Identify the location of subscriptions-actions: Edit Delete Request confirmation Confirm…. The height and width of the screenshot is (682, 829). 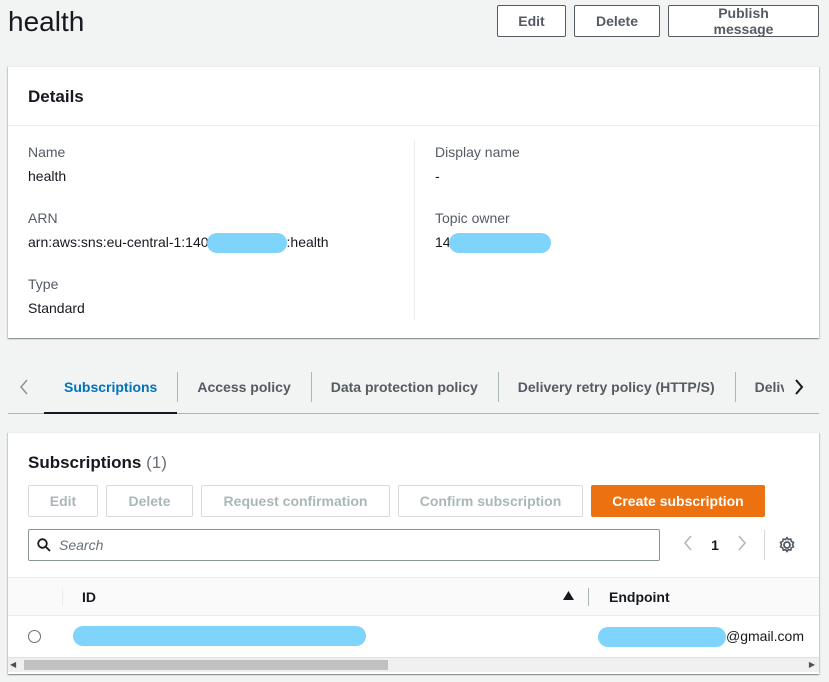
(396, 501).